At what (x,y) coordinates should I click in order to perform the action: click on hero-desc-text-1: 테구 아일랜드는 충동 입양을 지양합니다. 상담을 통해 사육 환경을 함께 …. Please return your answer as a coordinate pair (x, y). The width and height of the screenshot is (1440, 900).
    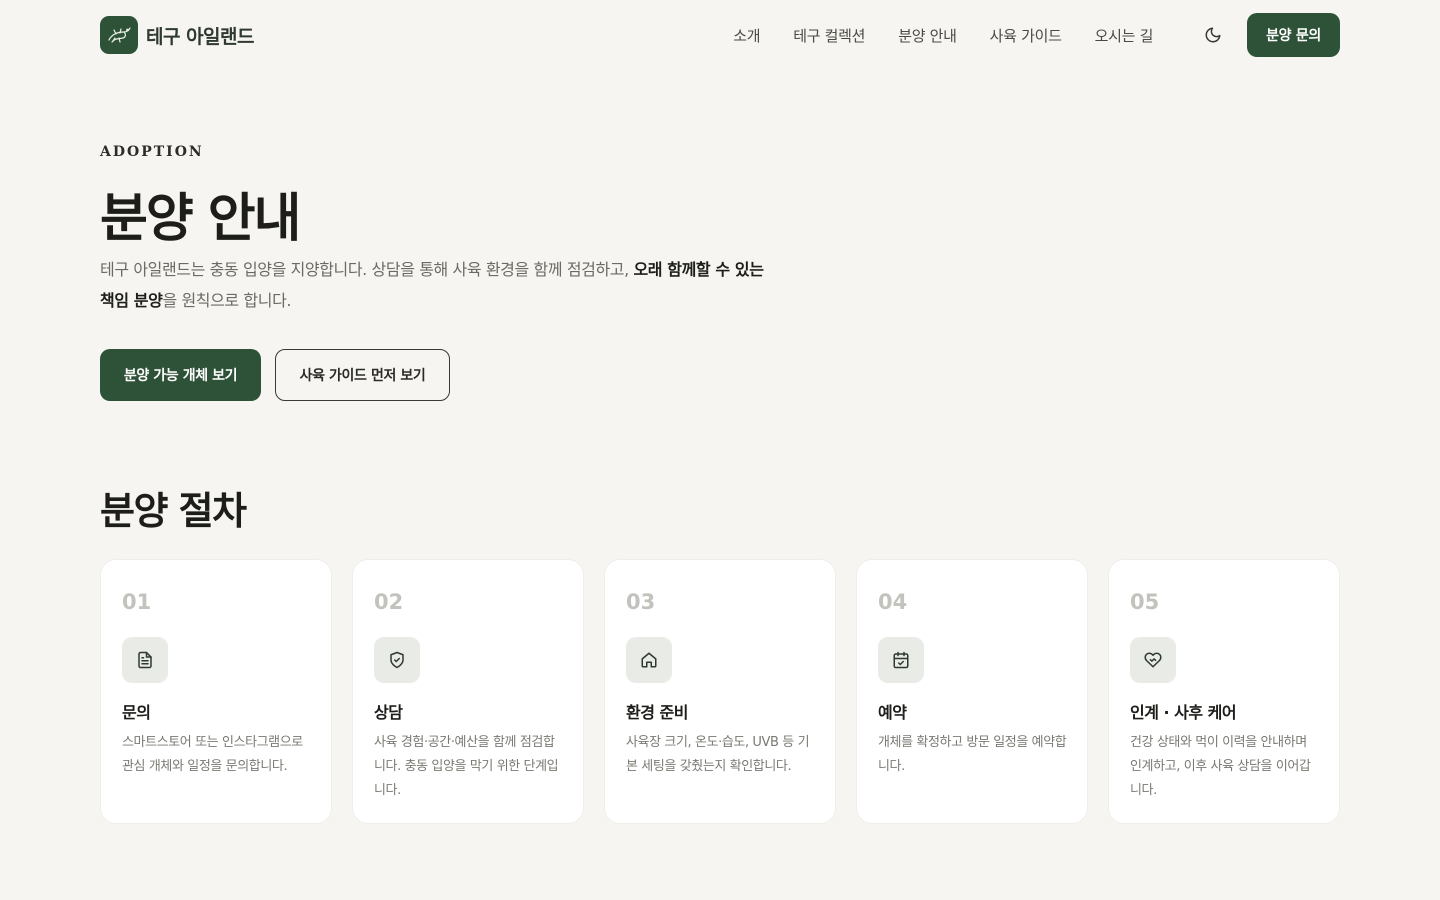
    Looking at the image, I should click on (367, 269).